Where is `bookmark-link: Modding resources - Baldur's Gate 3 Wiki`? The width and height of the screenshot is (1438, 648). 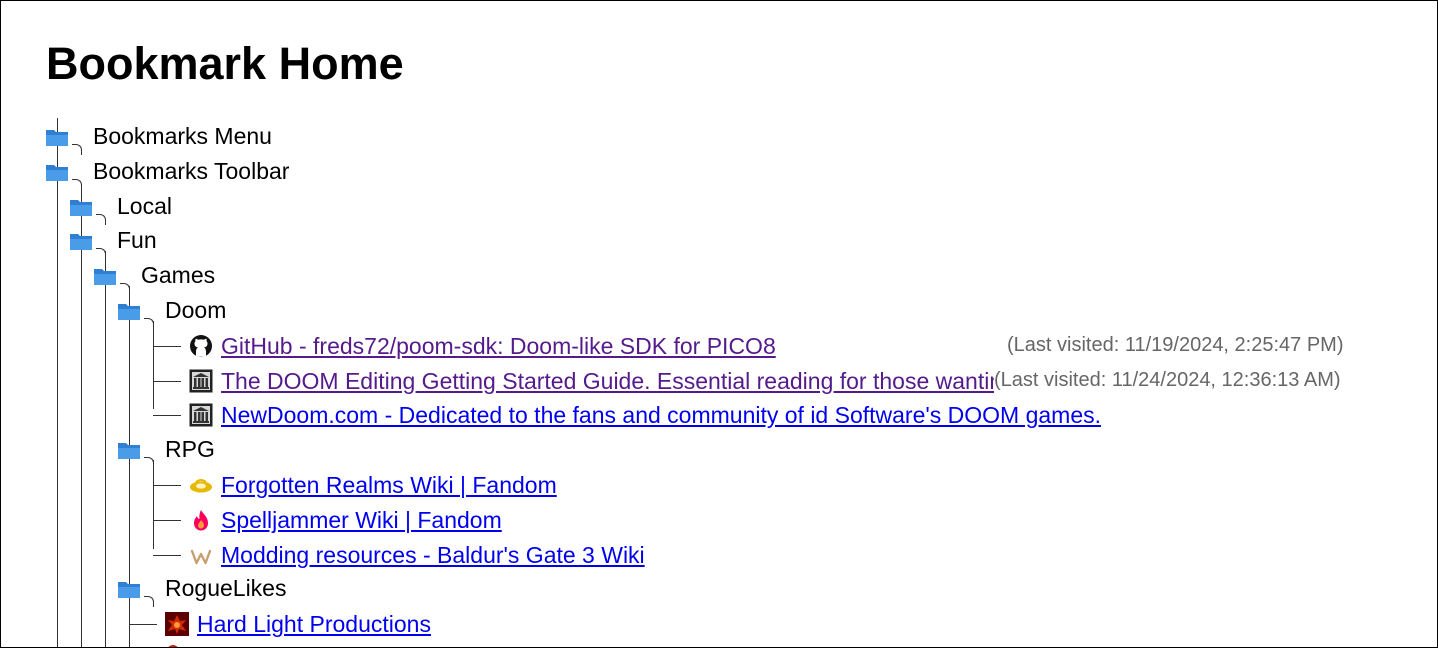
bookmark-link: Modding resources - Baldur's Gate 3 Wiki is located at coordinates (433, 555).